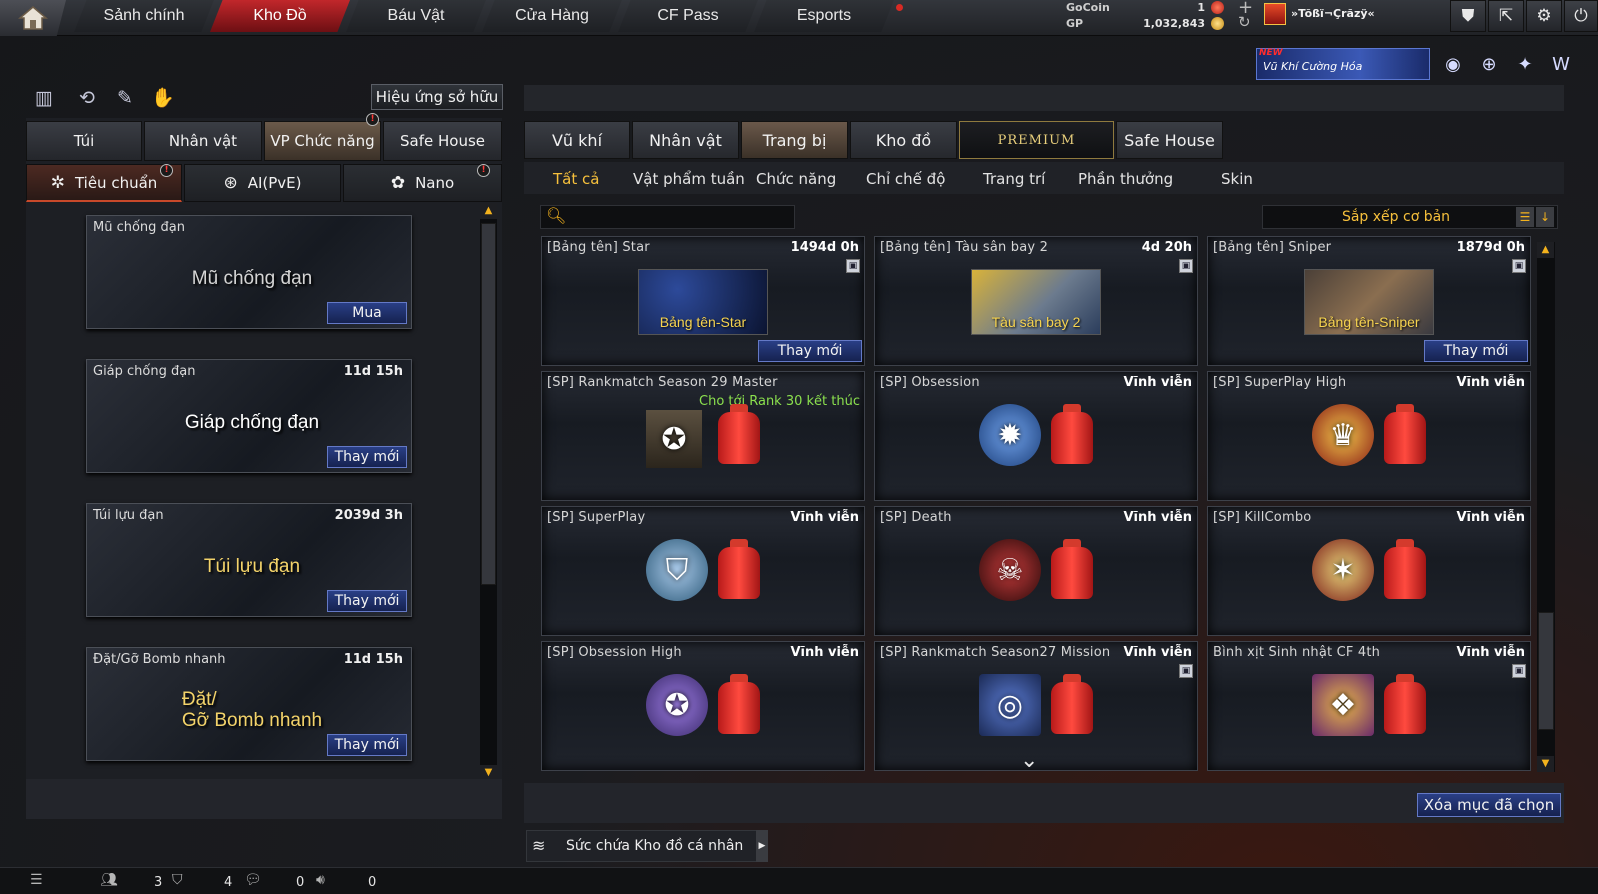  Describe the element at coordinates (824, 16) in the screenshot. I see `nav-tab-esports: Esports` at that location.